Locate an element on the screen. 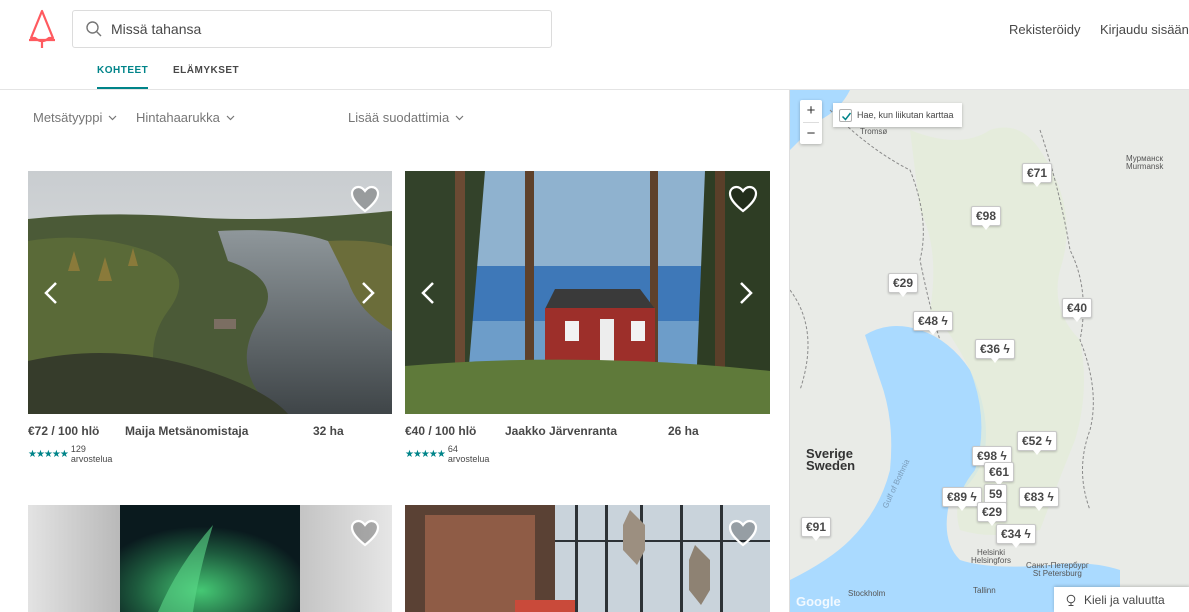 The height and width of the screenshot is (612, 1189). language-currency-button: Kieli ja valuutta is located at coordinates (1121, 599).